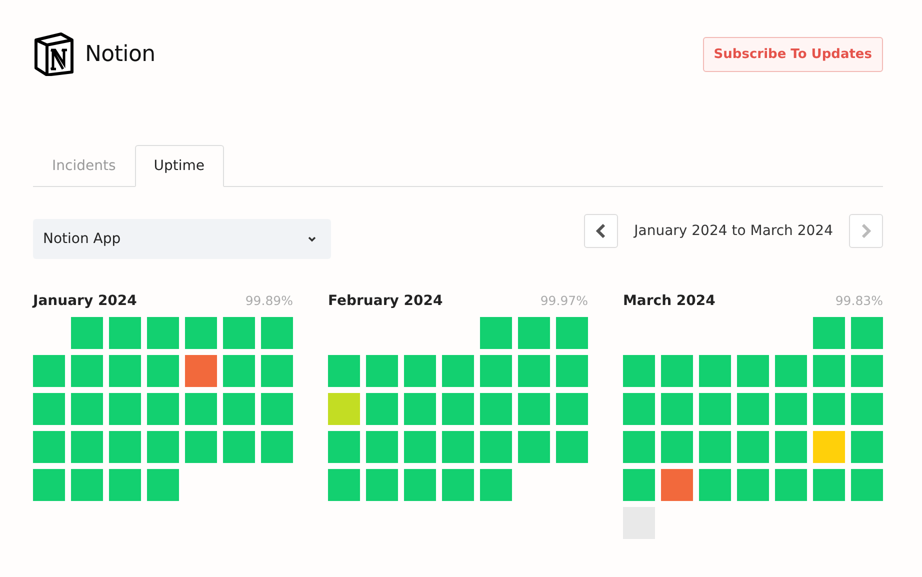  What do you see at coordinates (269, 300) in the screenshot?
I see `uptime-percentage: 99.89%` at bounding box center [269, 300].